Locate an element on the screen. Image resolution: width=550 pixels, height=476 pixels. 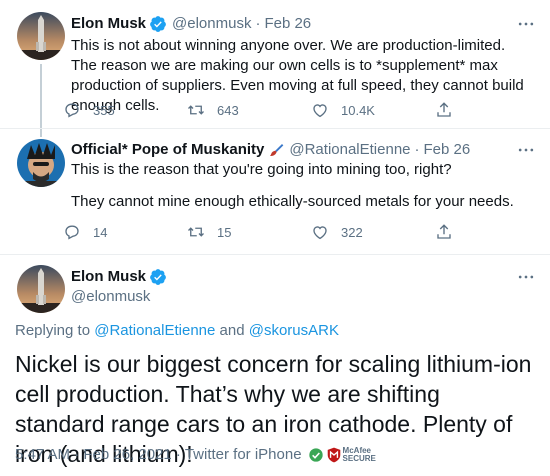
mcafee-badge: McAfee SECURE is located at coordinates (342, 455).